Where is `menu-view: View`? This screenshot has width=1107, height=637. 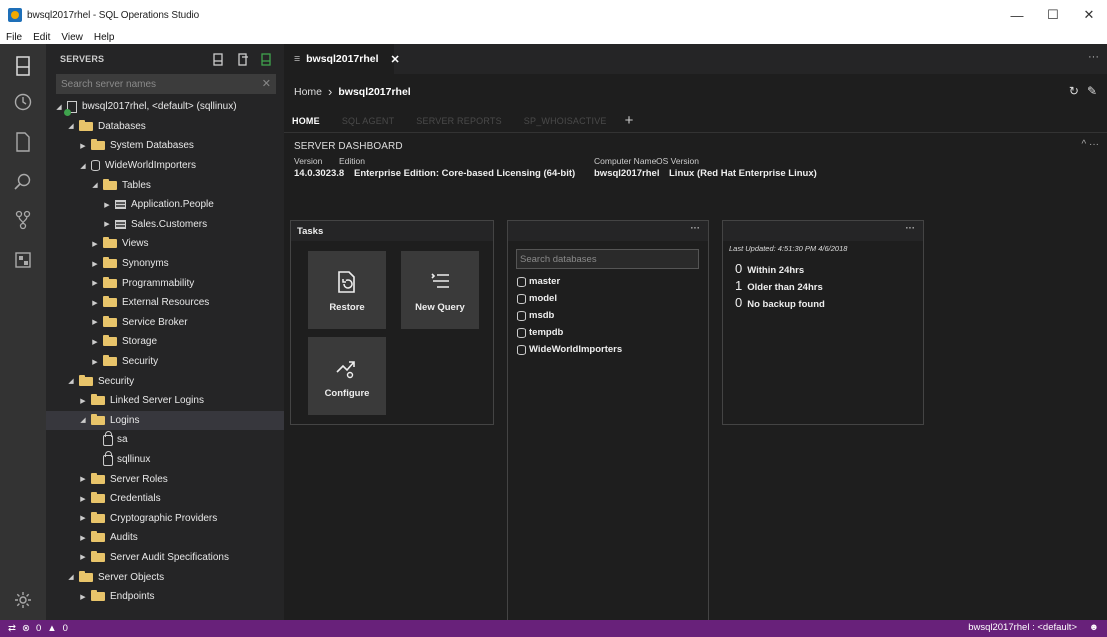 menu-view: View is located at coordinates (71, 37).